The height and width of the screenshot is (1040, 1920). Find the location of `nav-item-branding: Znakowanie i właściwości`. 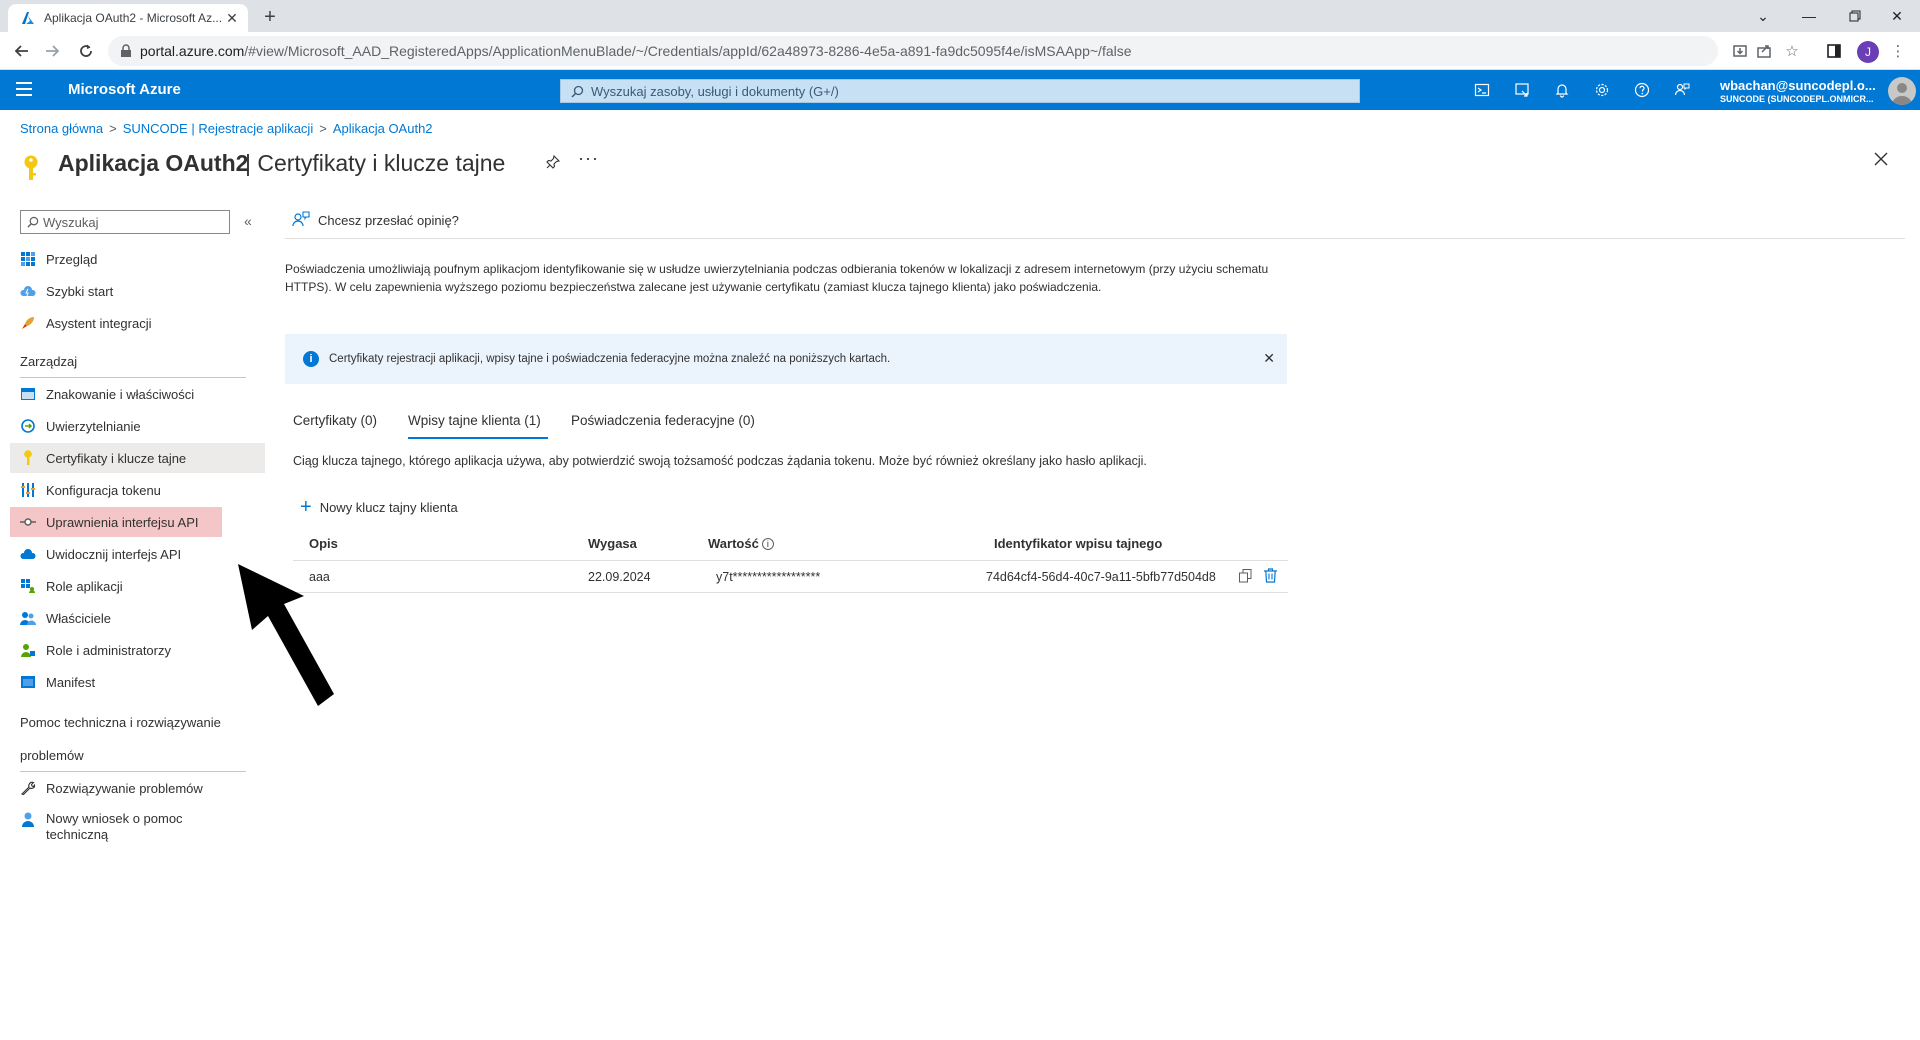

nav-item-branding: Znakowanie i właściwości is located at coordinates (137, 394).